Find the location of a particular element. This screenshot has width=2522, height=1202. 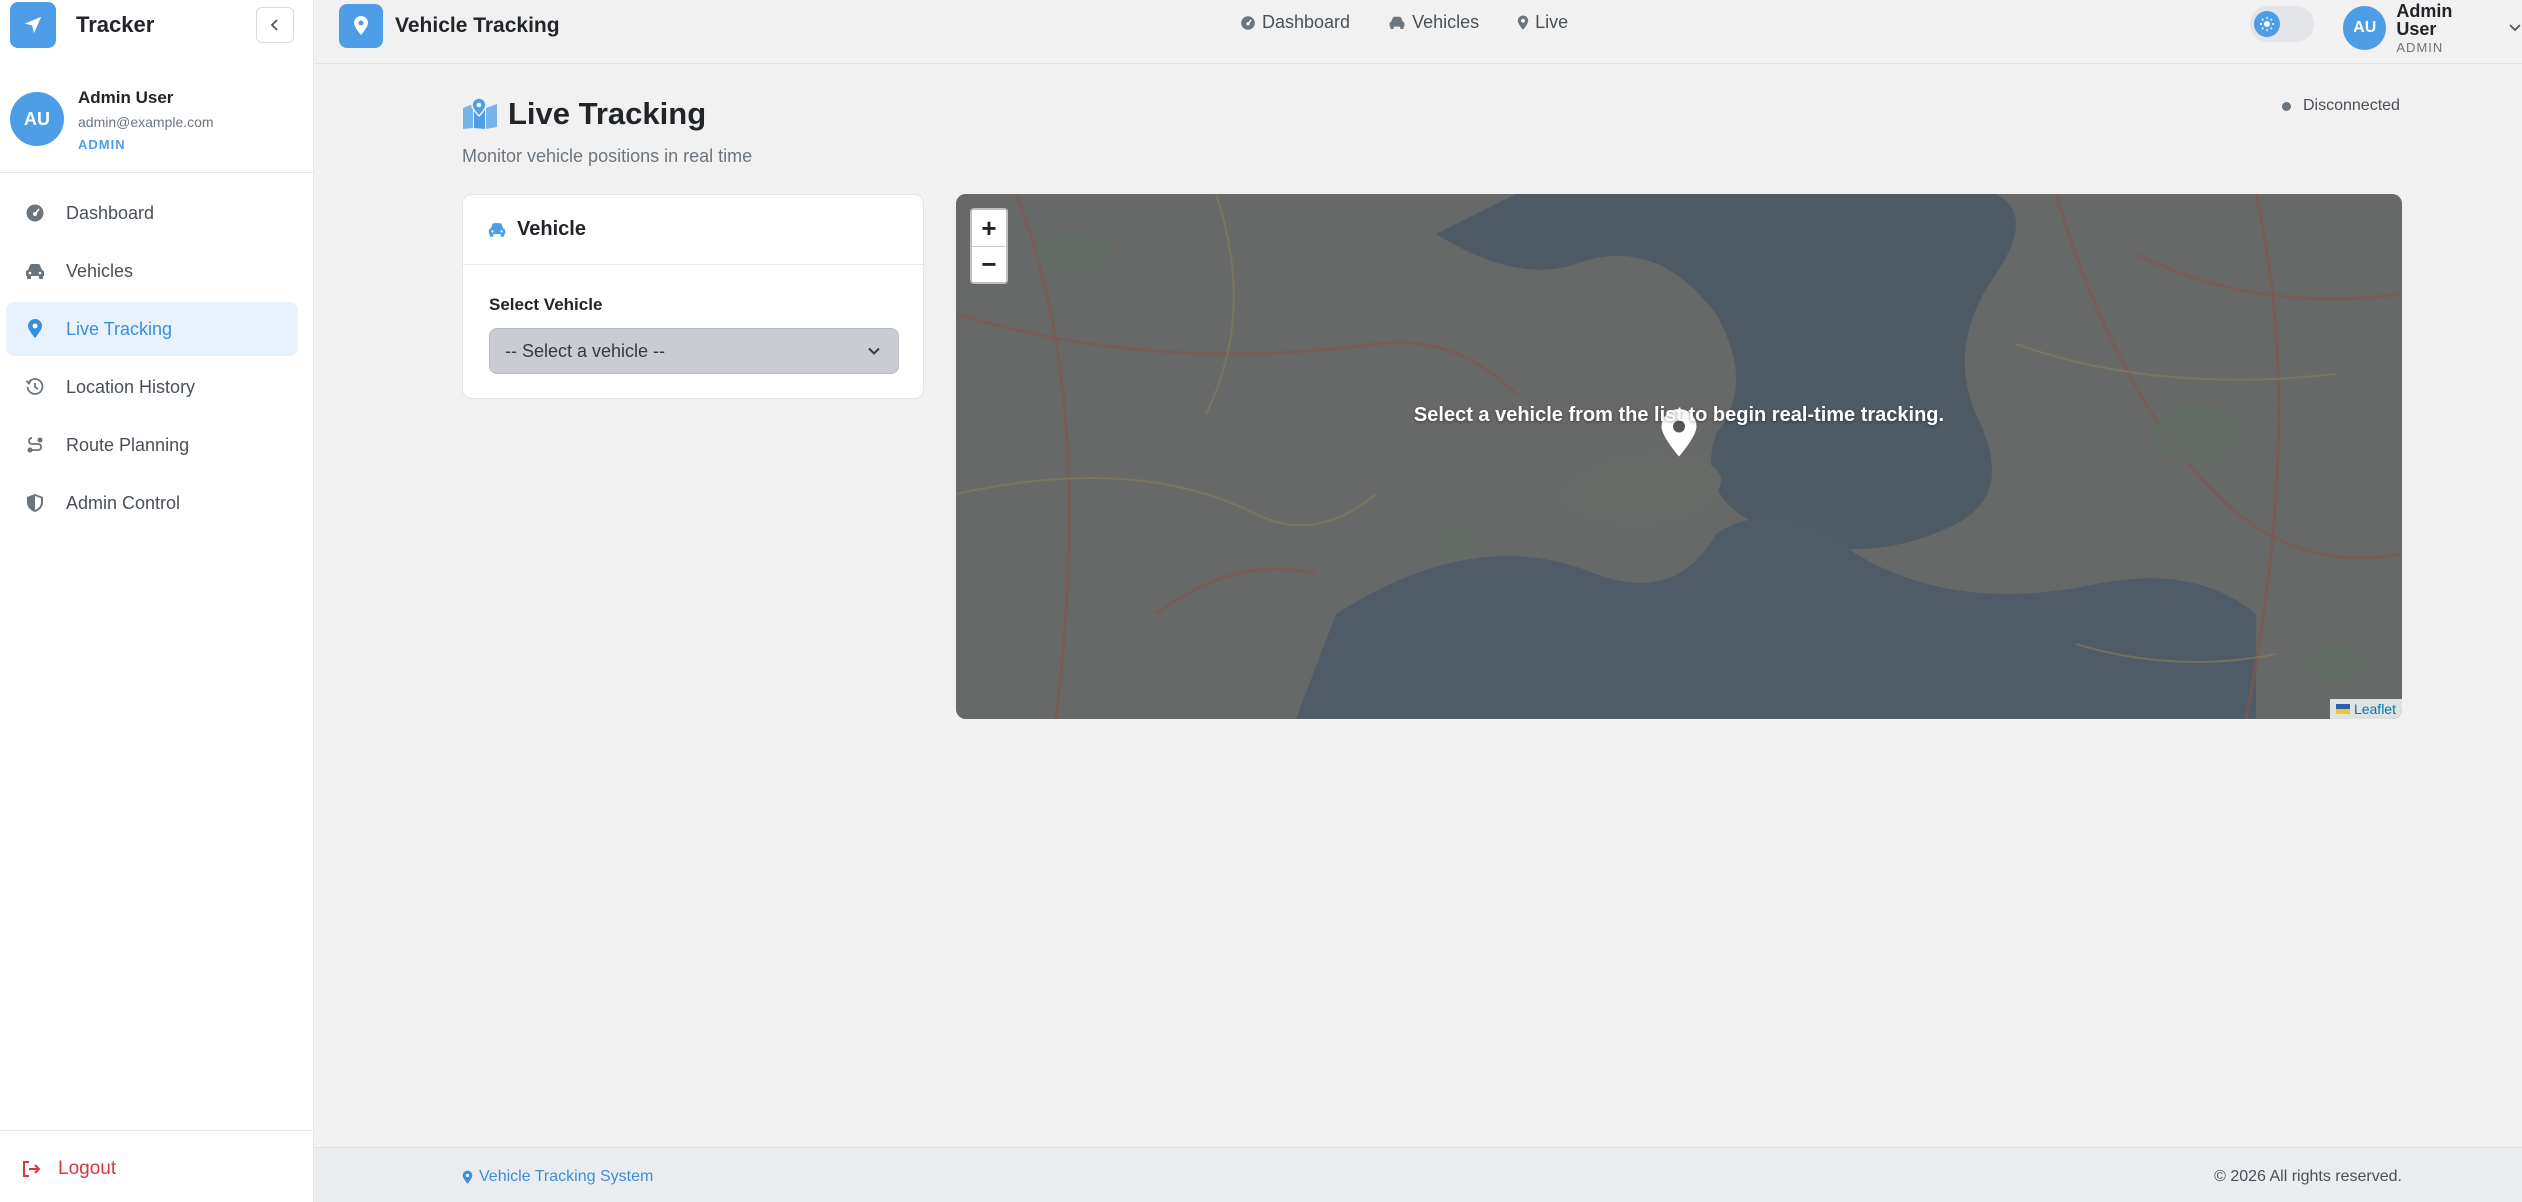

page-subtitle: Monitor vehicle positions in real time is located at coordinates (607, 156).